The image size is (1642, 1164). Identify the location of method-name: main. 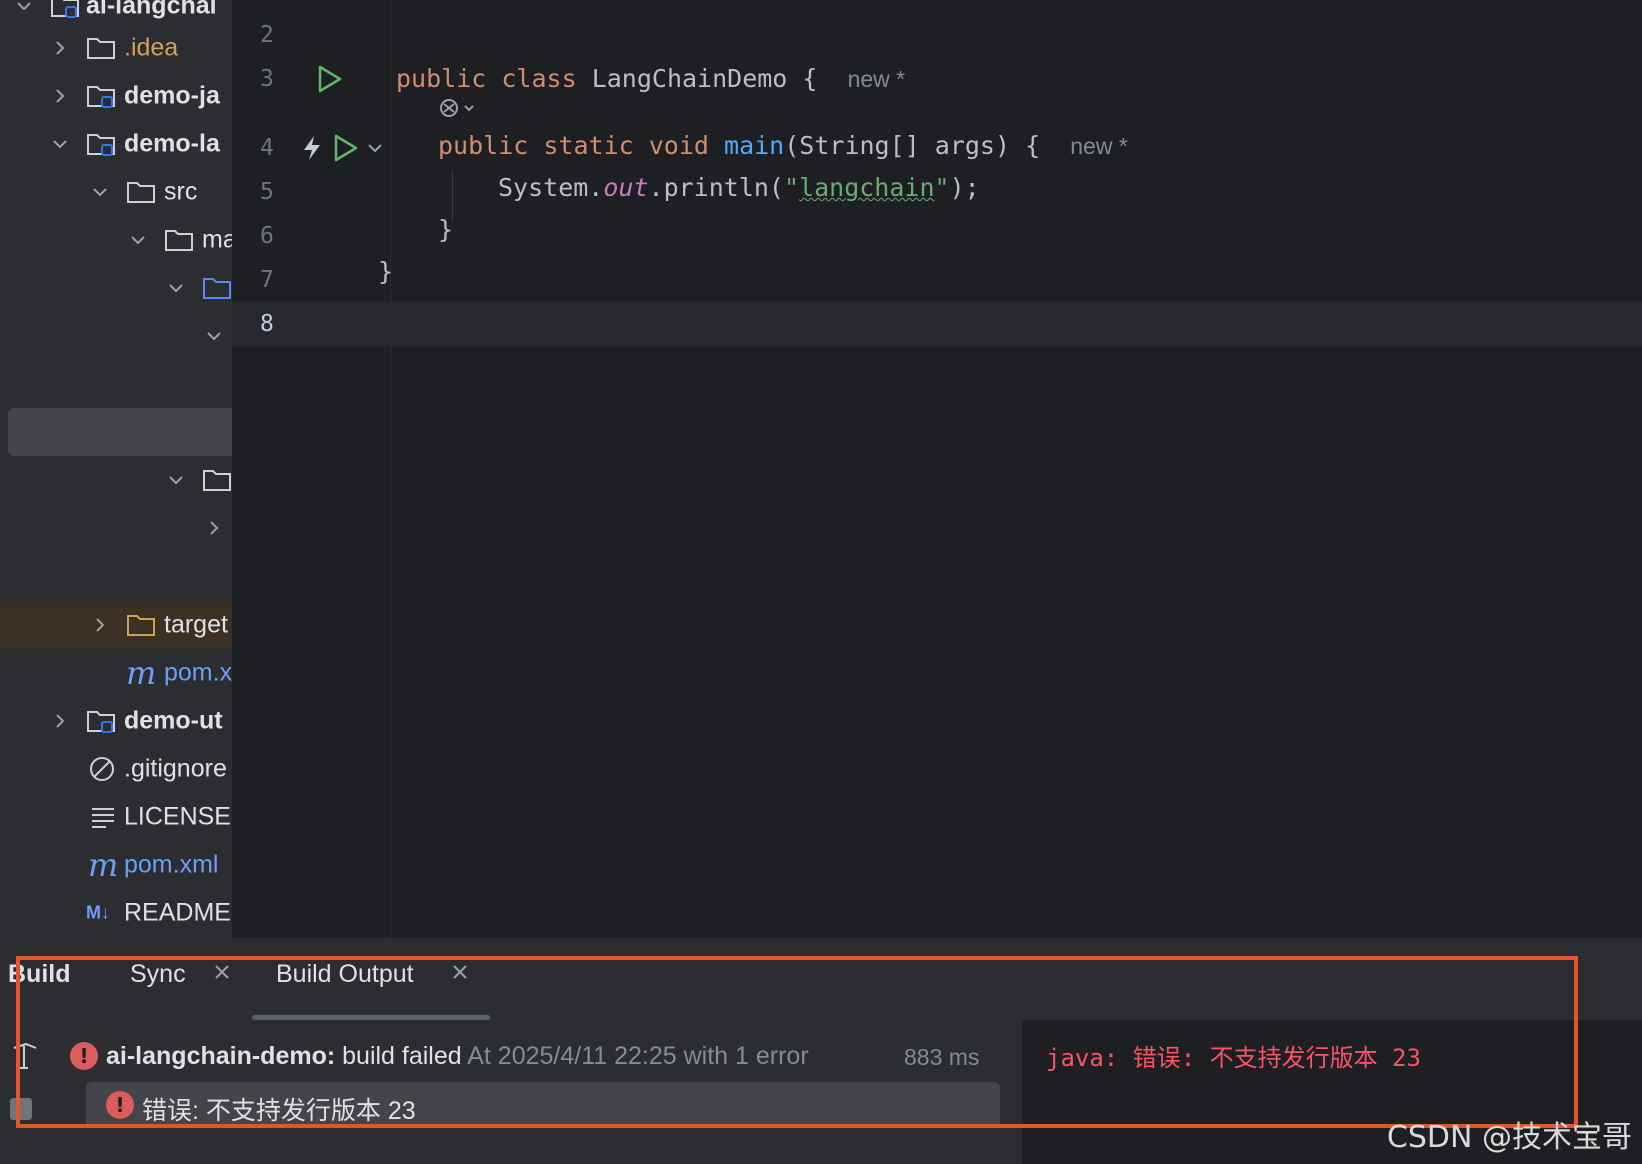
(754, 145).